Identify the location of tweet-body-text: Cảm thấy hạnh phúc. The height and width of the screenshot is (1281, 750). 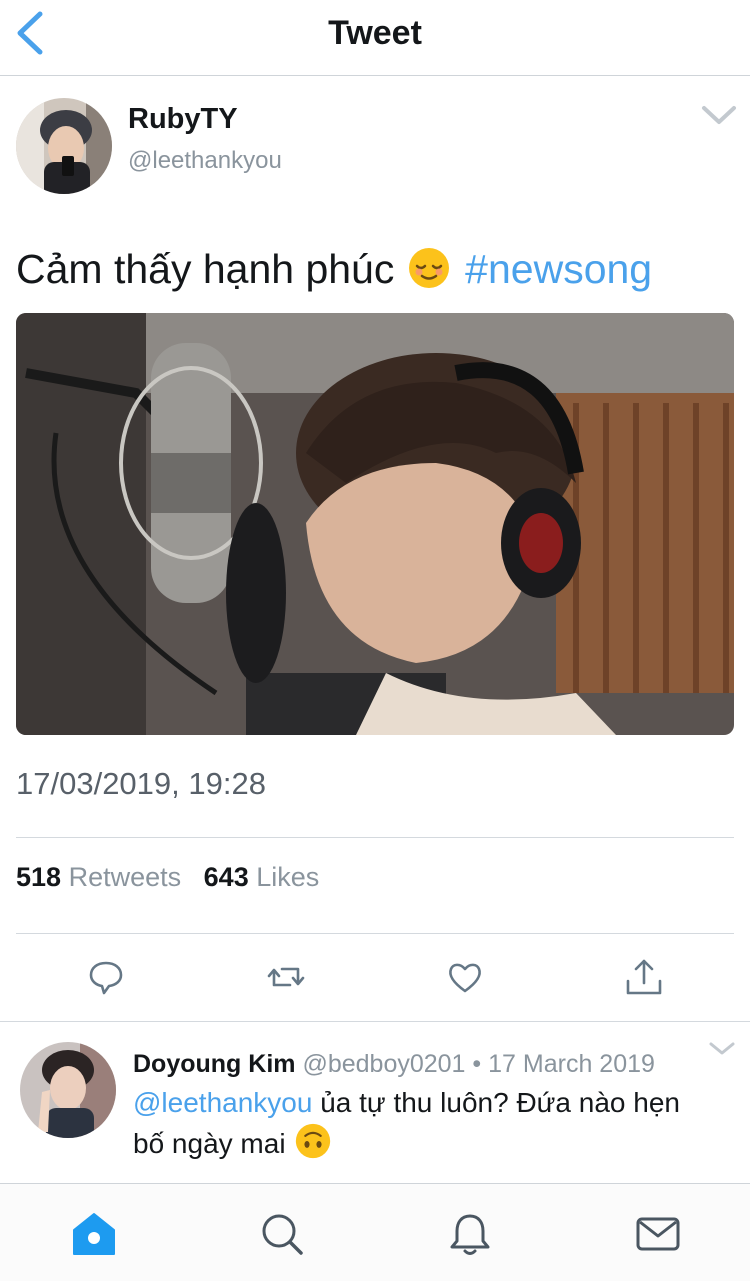
(205, 269).